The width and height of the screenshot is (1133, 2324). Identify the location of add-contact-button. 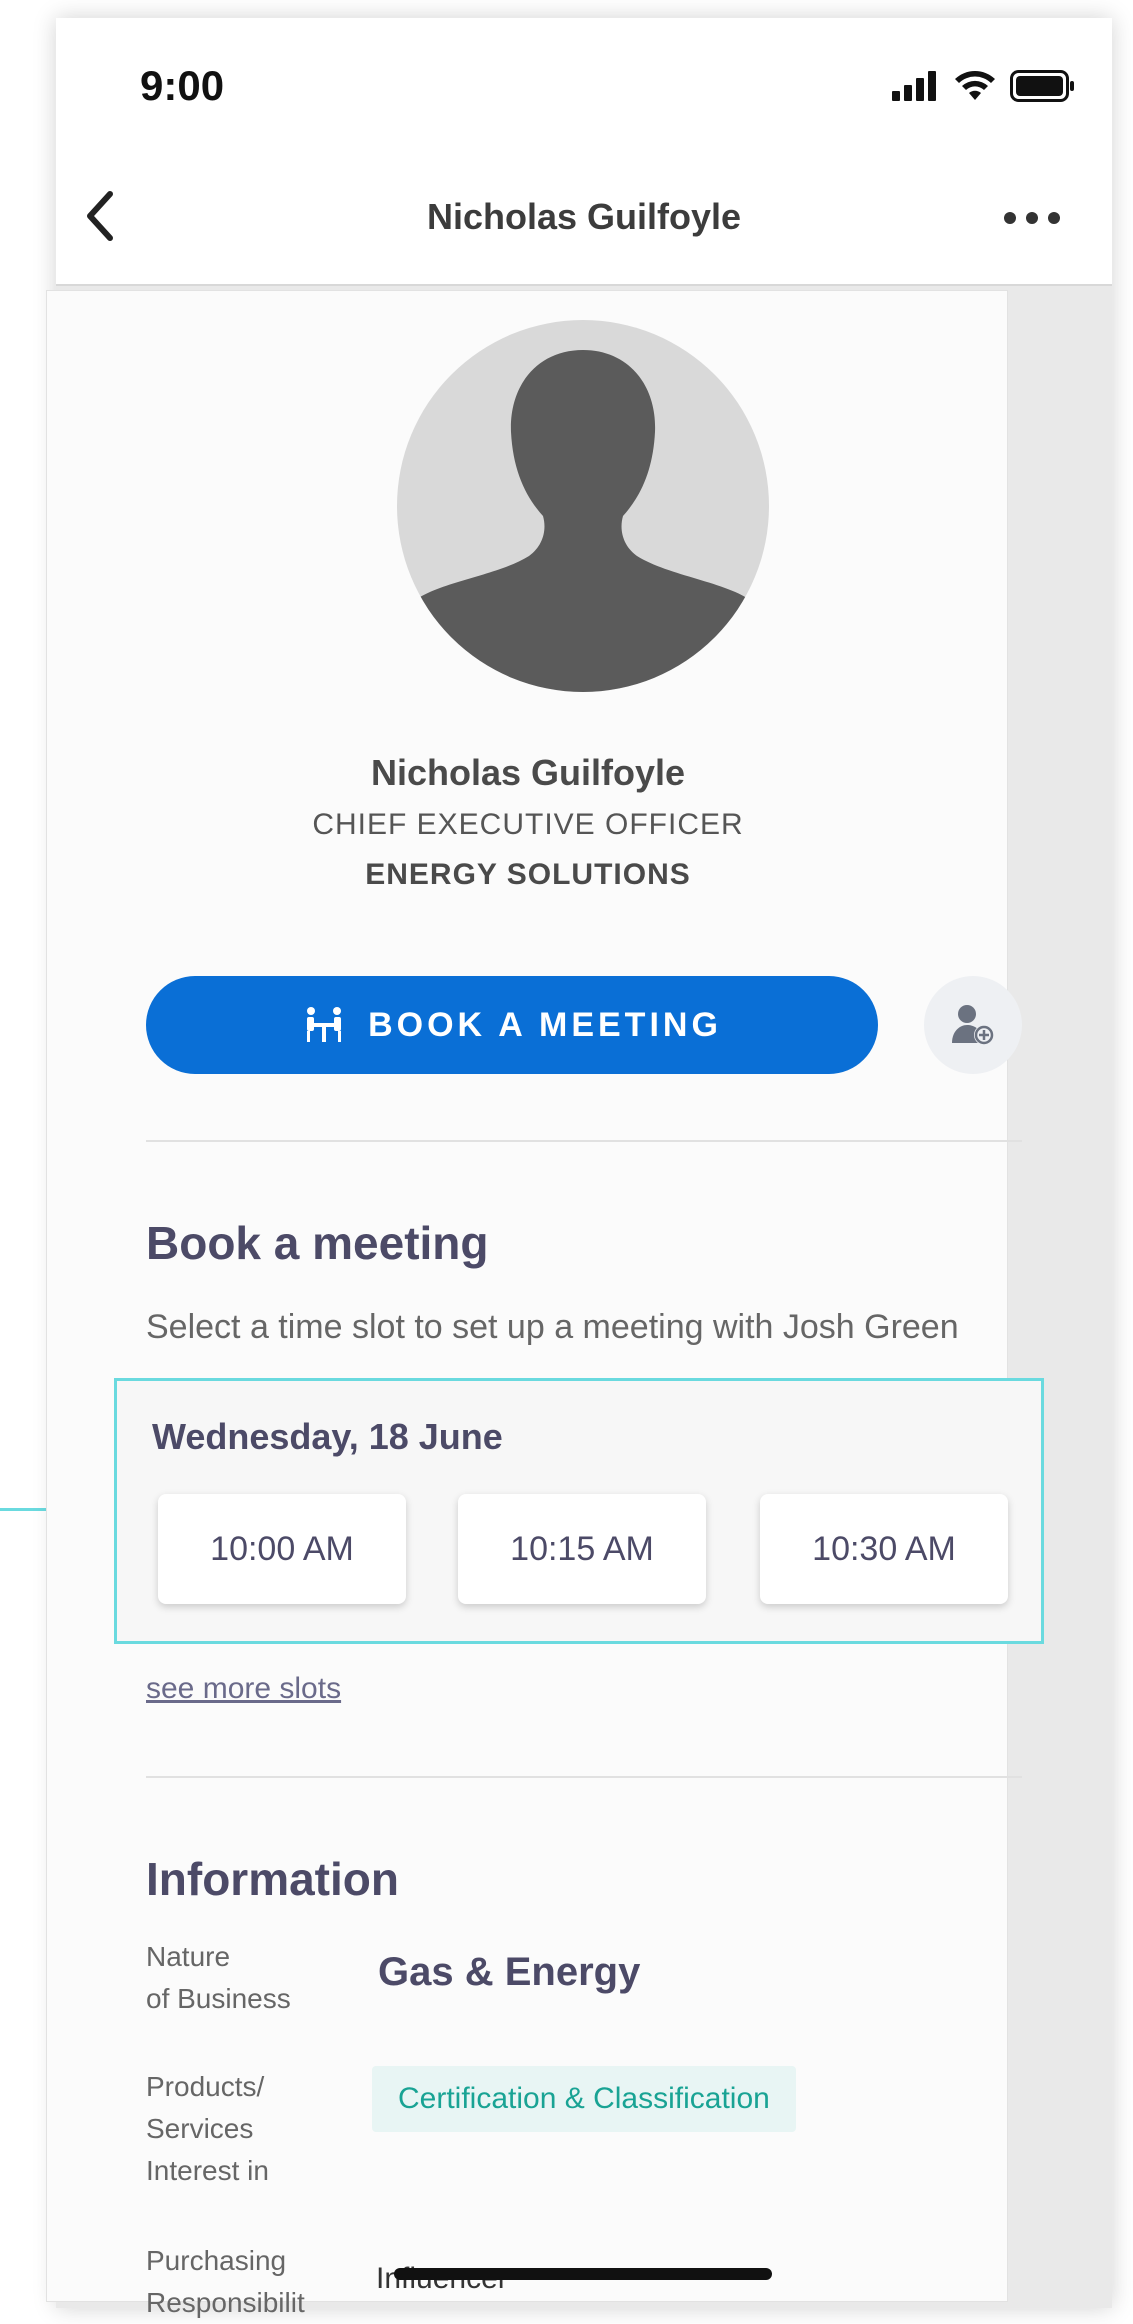
(973, 1025).